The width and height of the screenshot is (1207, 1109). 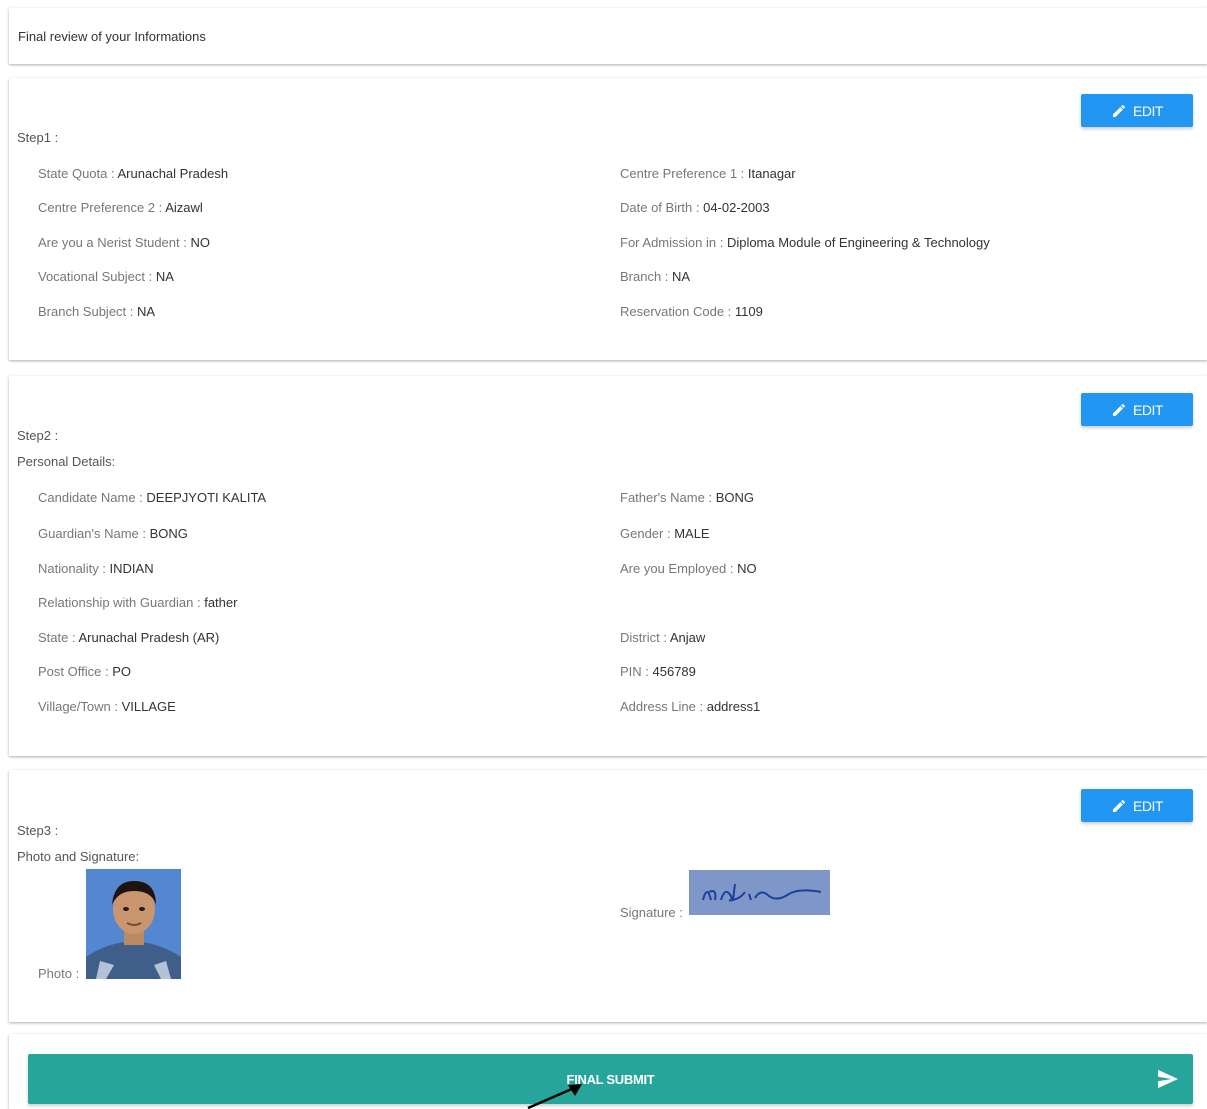 I want to click on send-icon, so click(x=1168, y=1079).